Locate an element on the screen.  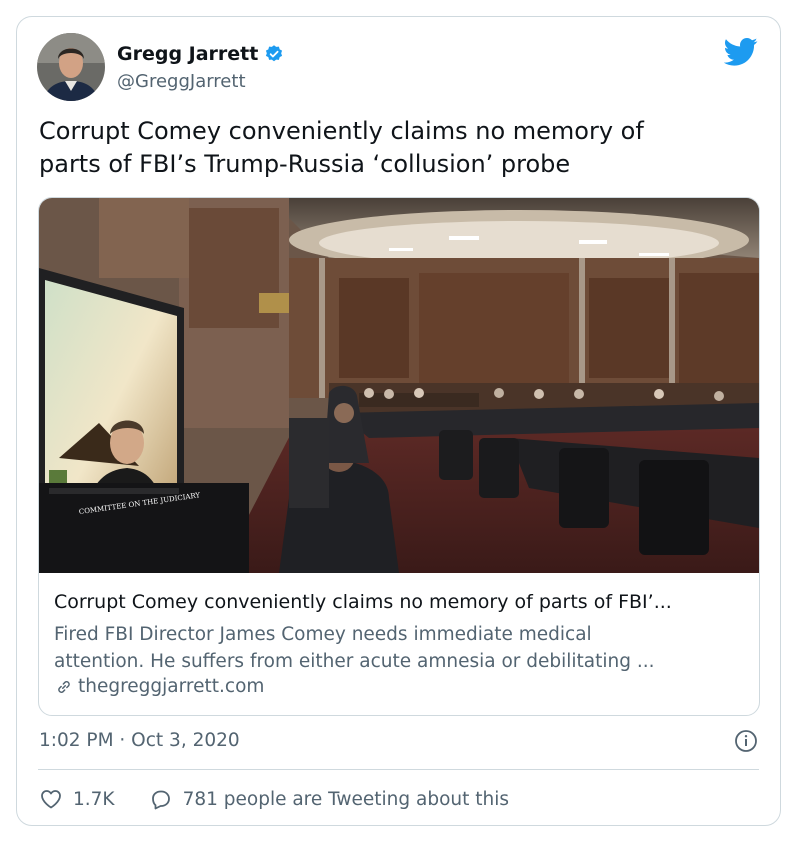
tweet-timestamp: 1:02 PM · Oct 3, 2020 is located at coordinates (139, 740).